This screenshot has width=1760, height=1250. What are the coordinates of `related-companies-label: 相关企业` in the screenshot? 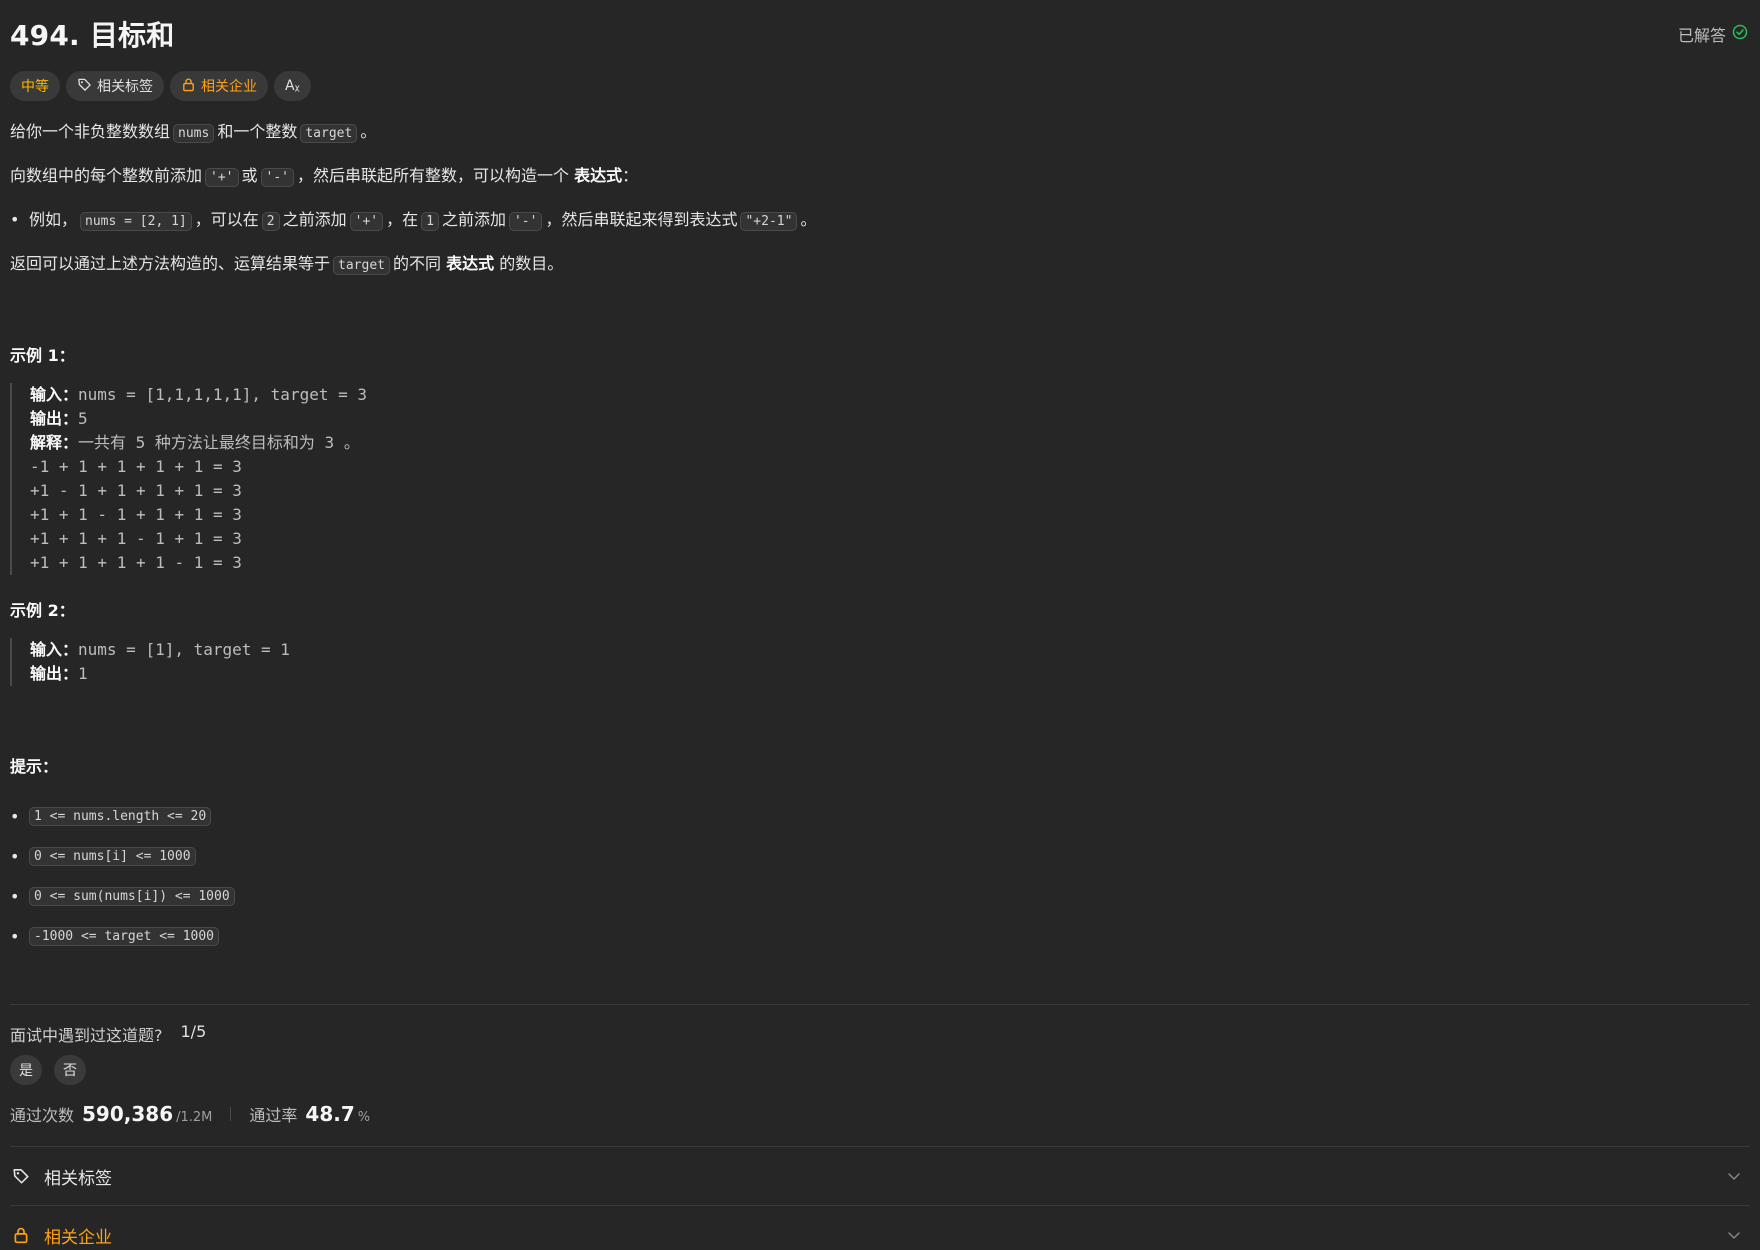 It's located at (229, 87).